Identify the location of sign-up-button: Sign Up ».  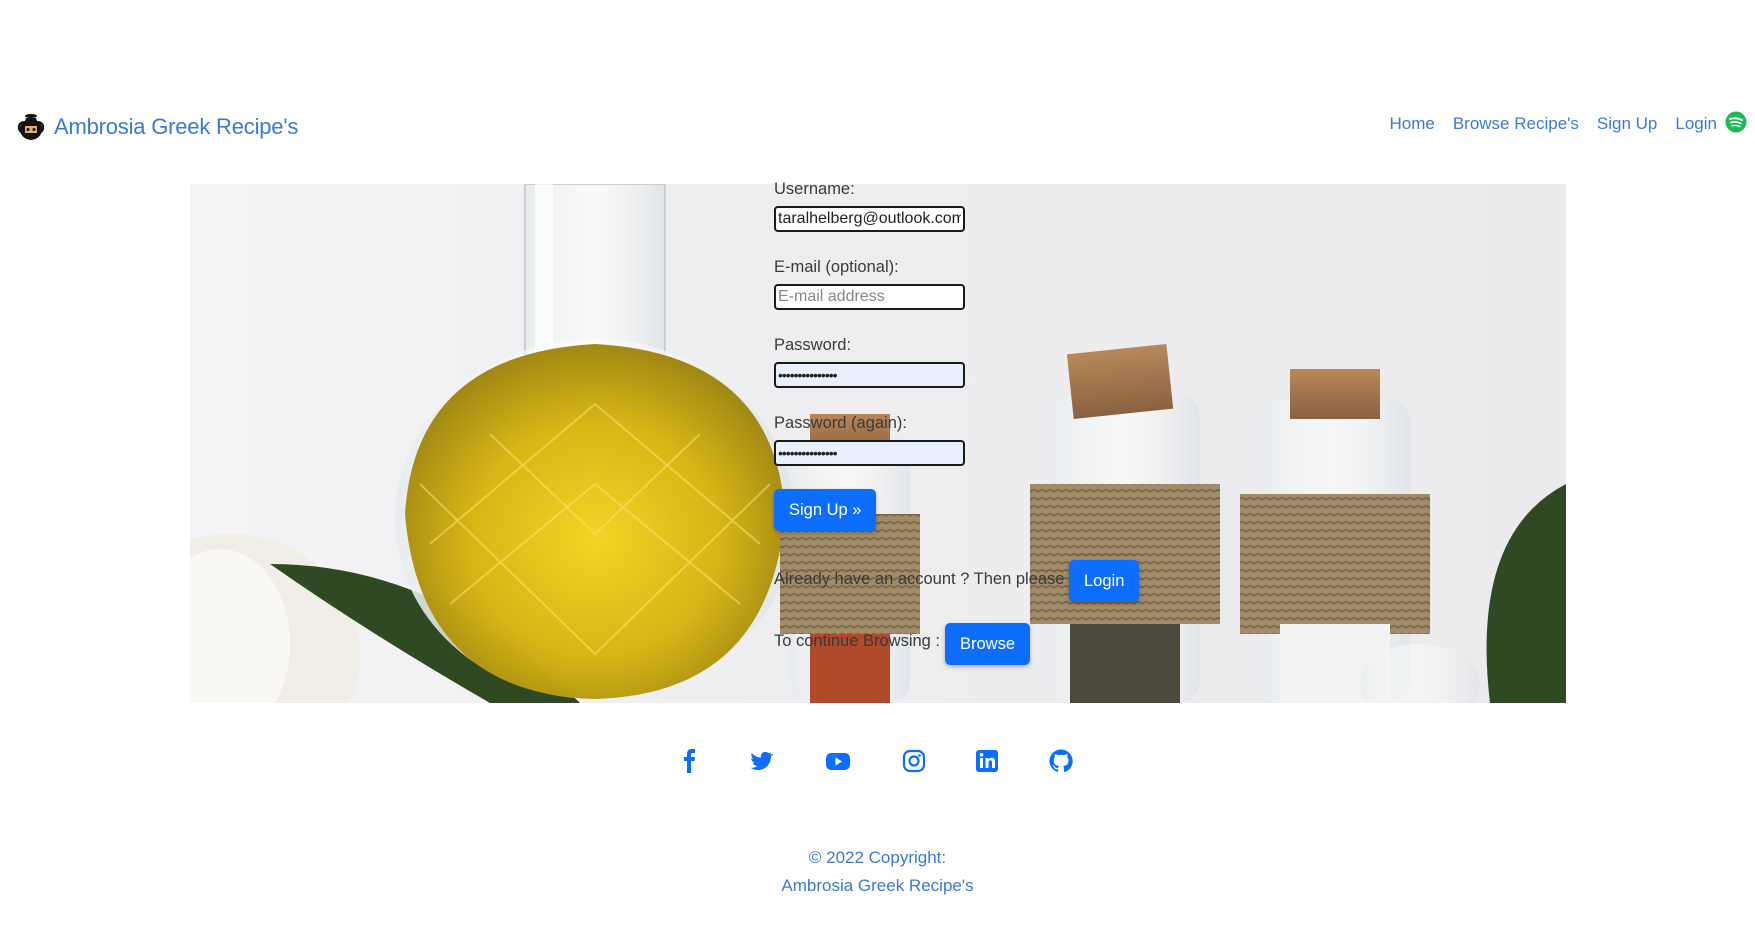
(825, 510).